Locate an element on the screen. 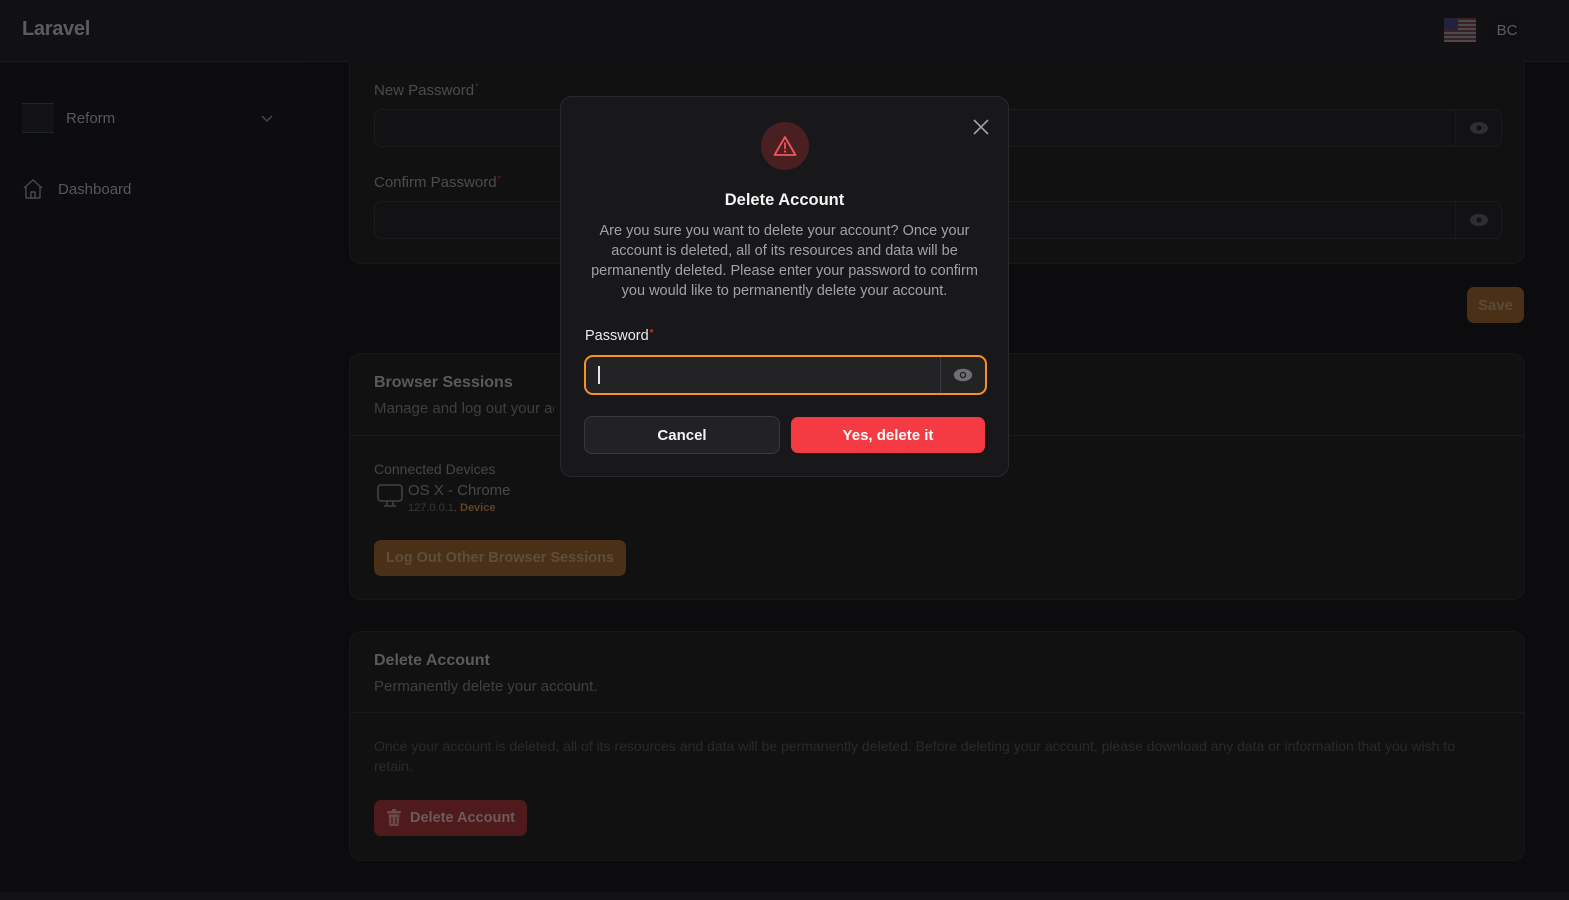  device-name: OS X - Chrome is located at coordinates (459, 490).